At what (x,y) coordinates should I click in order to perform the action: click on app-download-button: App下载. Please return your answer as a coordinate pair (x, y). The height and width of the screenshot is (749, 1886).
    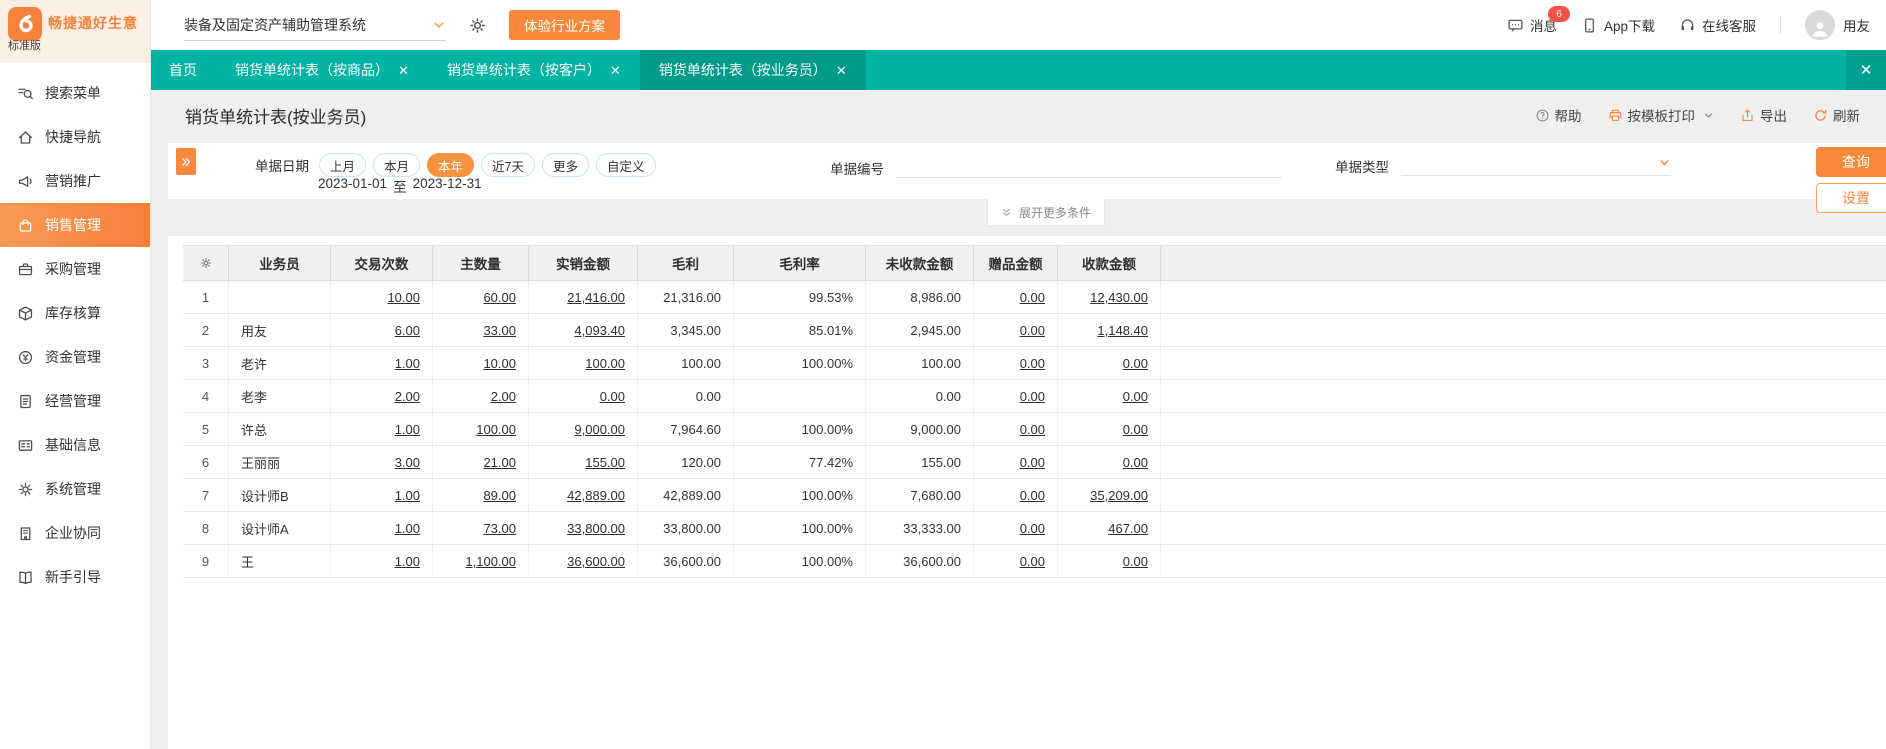
    Looking at the image, I should click on (1618, 25).